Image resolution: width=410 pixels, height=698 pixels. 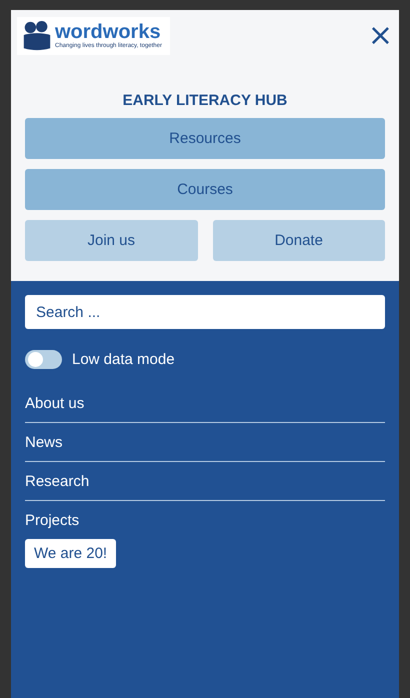 I want to click on nav-button: Donate, so click(x=298, y=240).